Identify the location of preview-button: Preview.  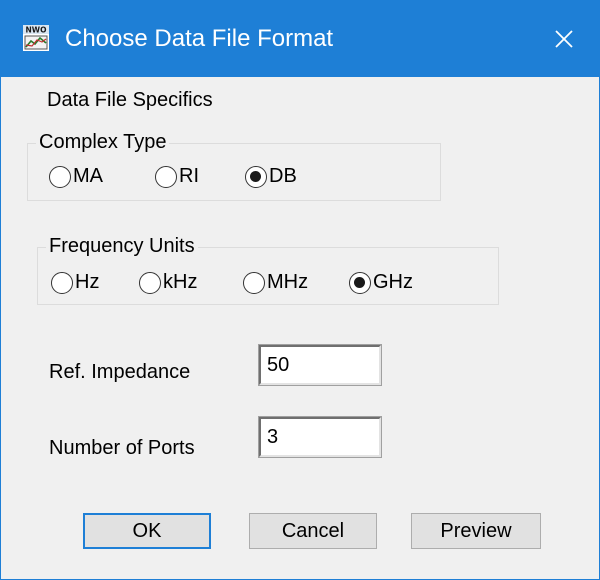
(476, 531).